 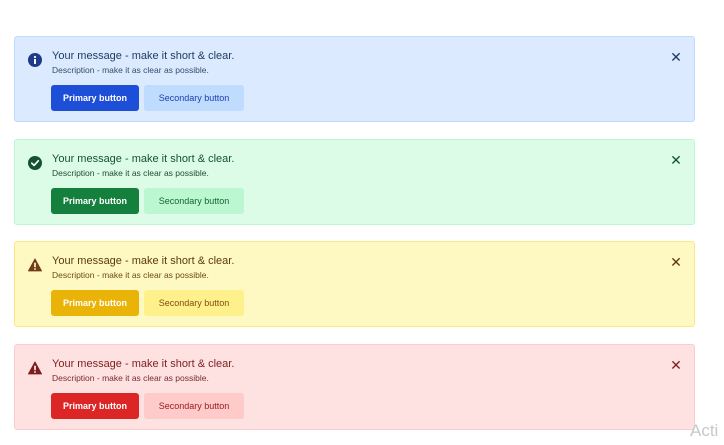 What do you see at coordinates (35, 163) in the screenshot?
I see `check-circle-icon` at bounding box center [35, 163].